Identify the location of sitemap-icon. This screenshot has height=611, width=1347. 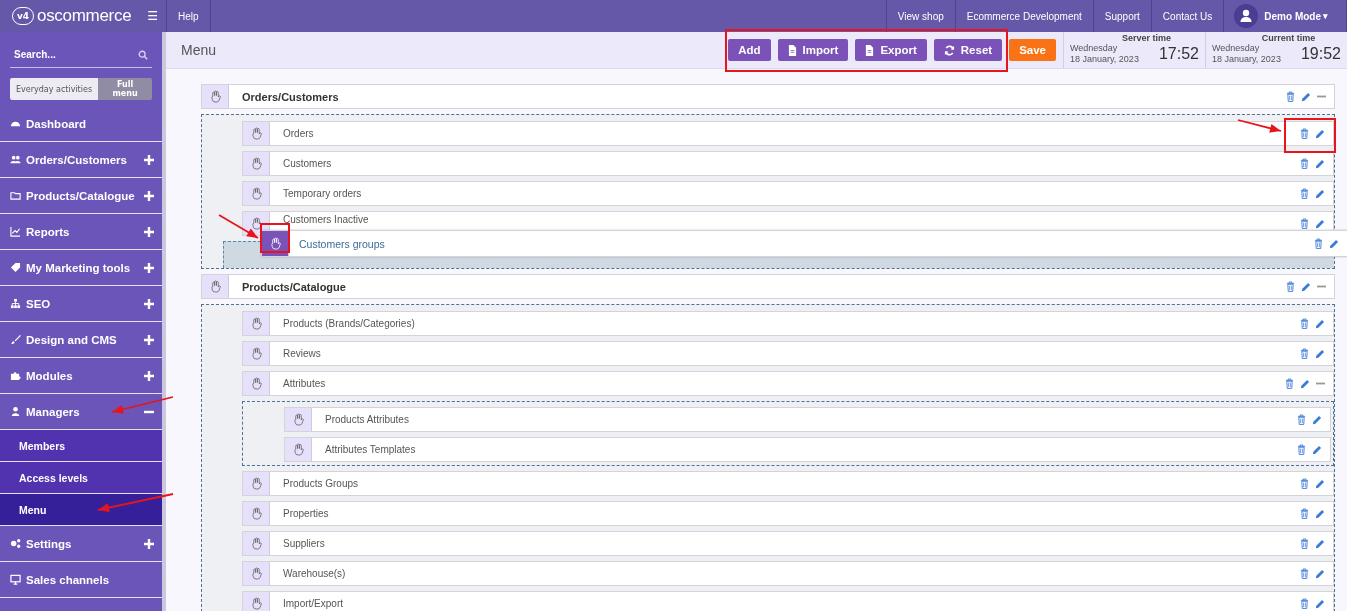
(15, 303).